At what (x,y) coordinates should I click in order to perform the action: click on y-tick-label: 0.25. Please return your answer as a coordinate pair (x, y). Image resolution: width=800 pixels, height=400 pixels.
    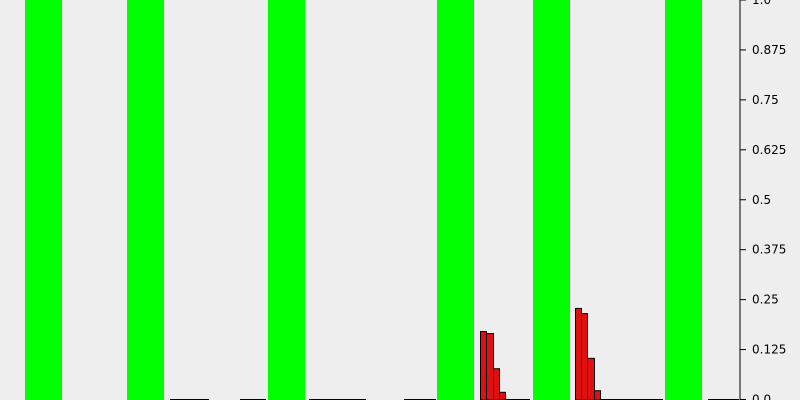
    Looking at the image, I should click on (765, 300).